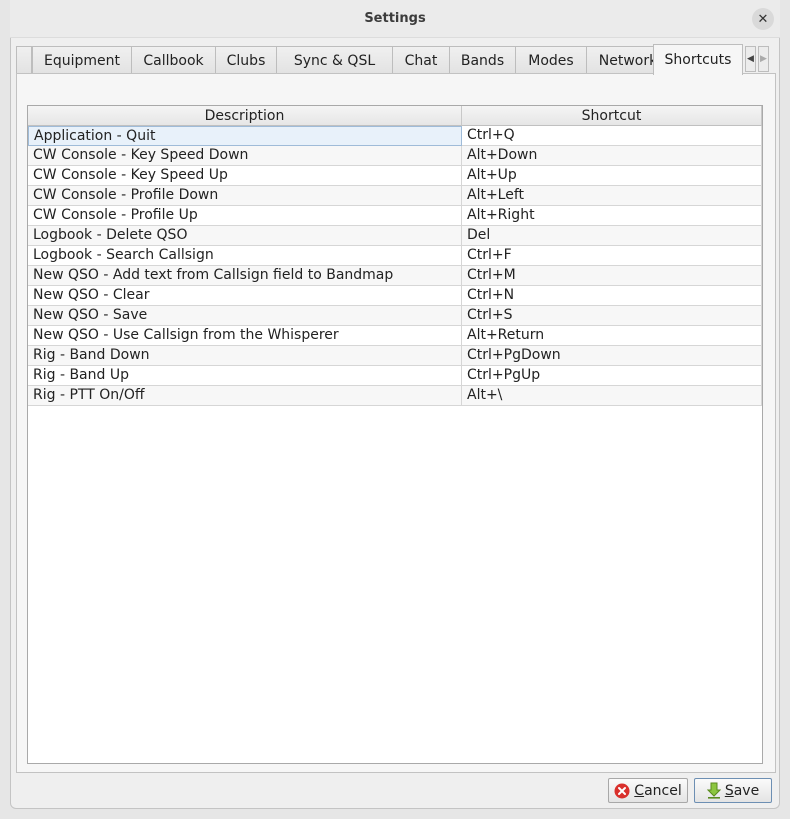 This screenshot has width=790, height=819. I want to click on tab-label: Bands, so click(482, 60).